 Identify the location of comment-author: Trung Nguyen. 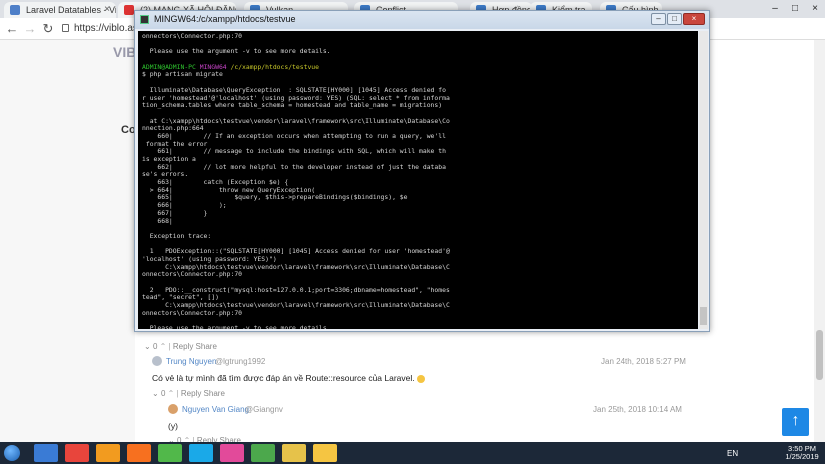
(191, 361).